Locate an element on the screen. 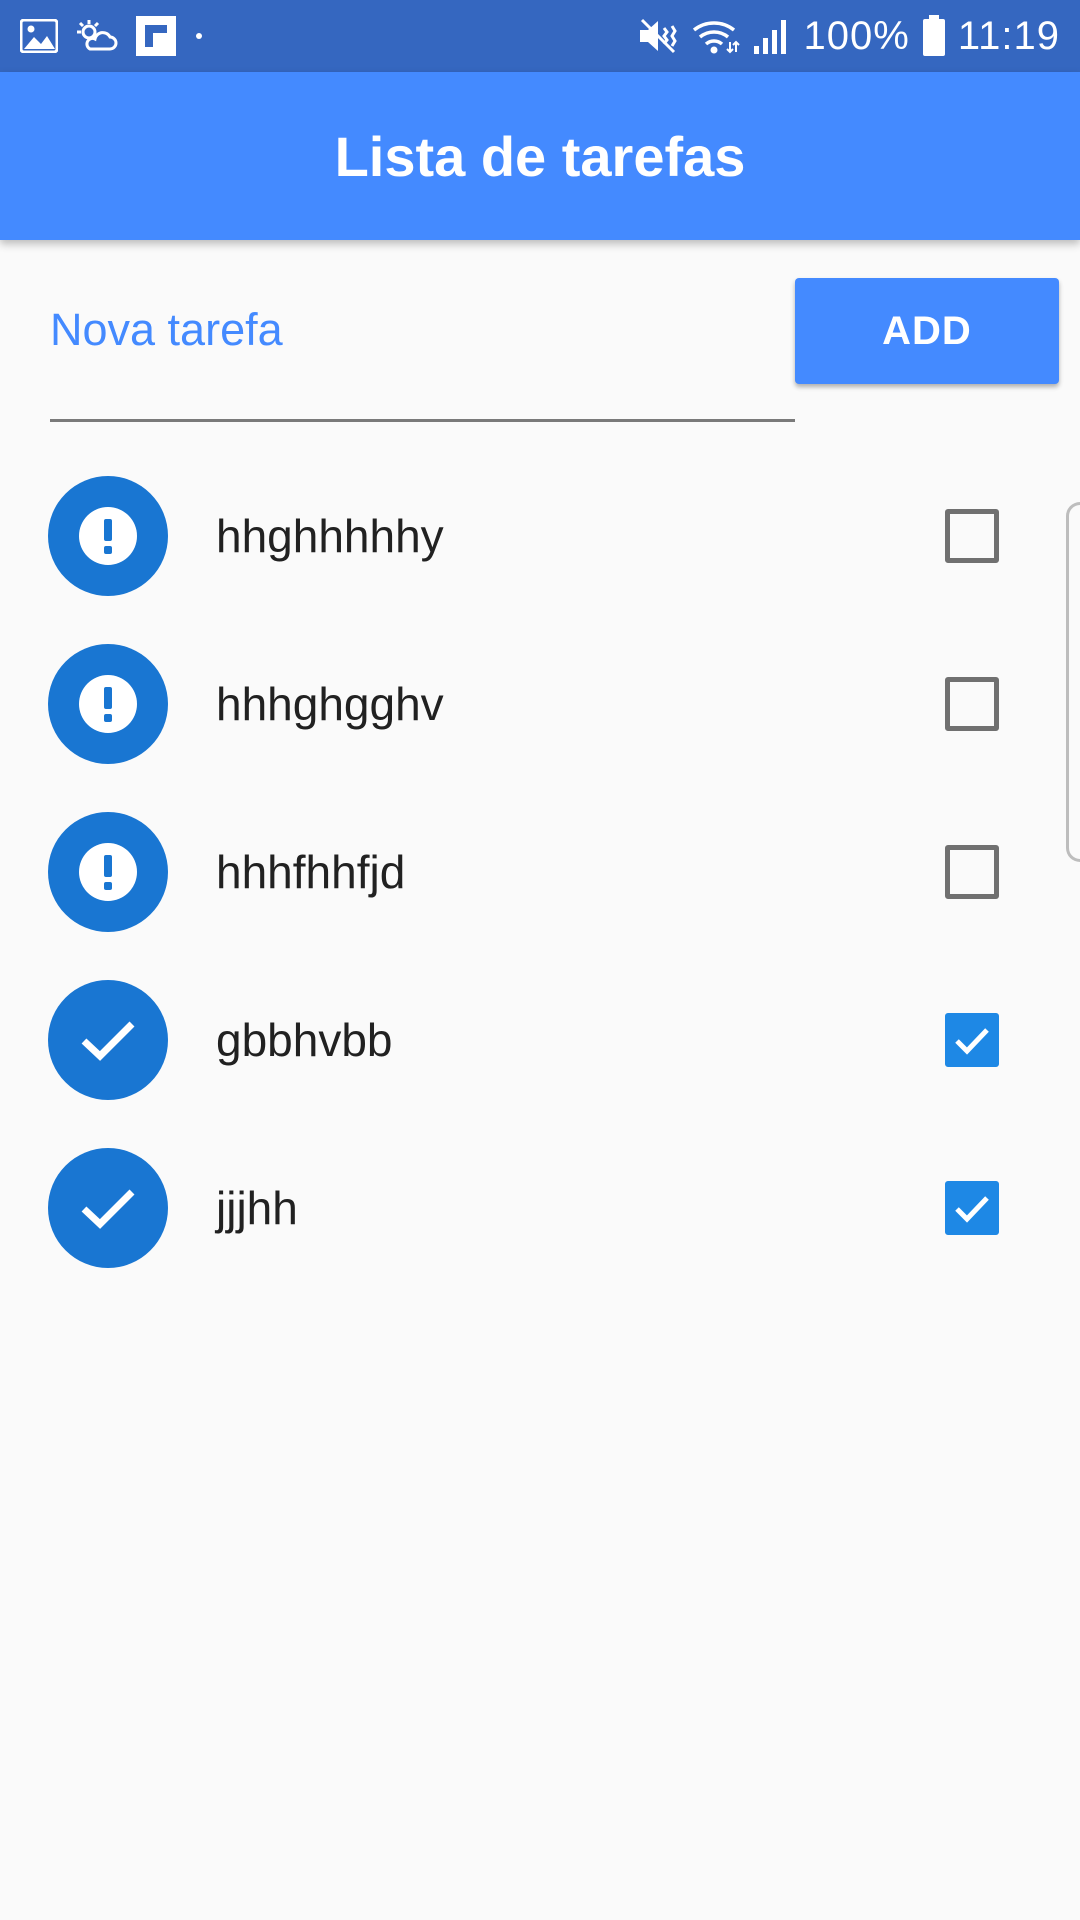  wifi-icon is located at coordinates (716, 36).